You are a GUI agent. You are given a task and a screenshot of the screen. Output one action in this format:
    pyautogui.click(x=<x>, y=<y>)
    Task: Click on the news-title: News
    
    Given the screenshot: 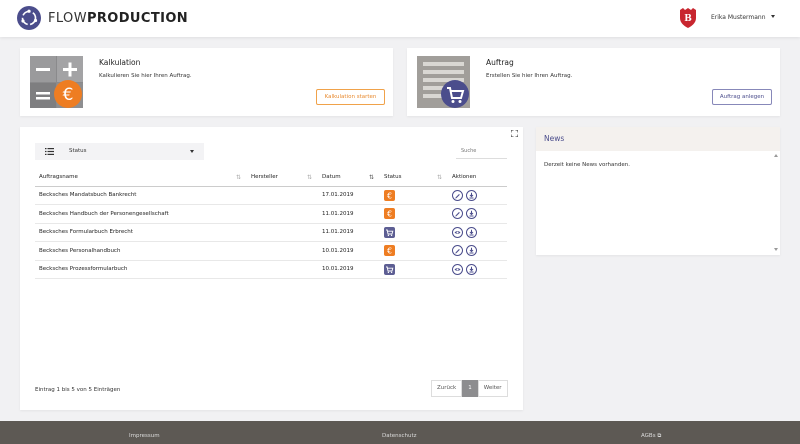 What is the action you would take?
    pyautogui.click(x=554, y=138)
    